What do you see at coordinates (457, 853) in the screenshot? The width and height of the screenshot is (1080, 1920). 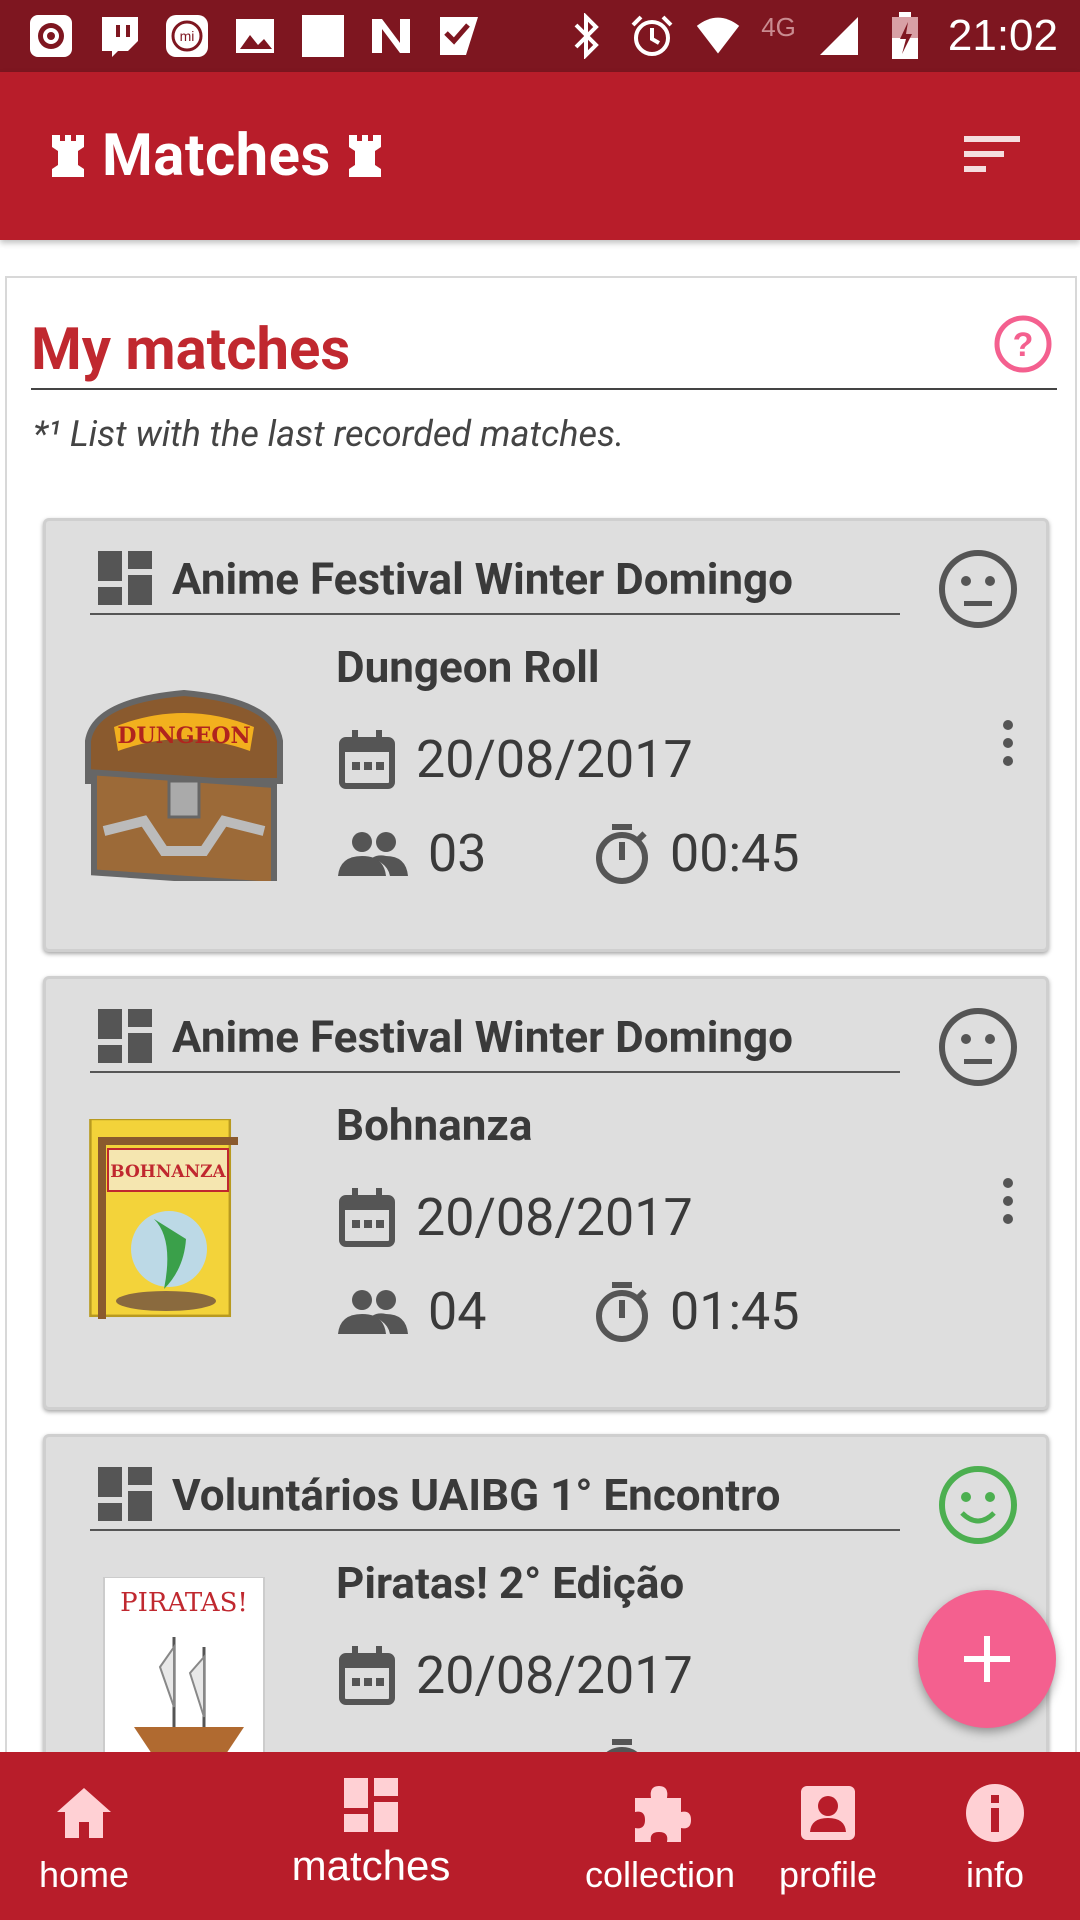 I see `match-players-value: 03` at bounding box center [457, 853].